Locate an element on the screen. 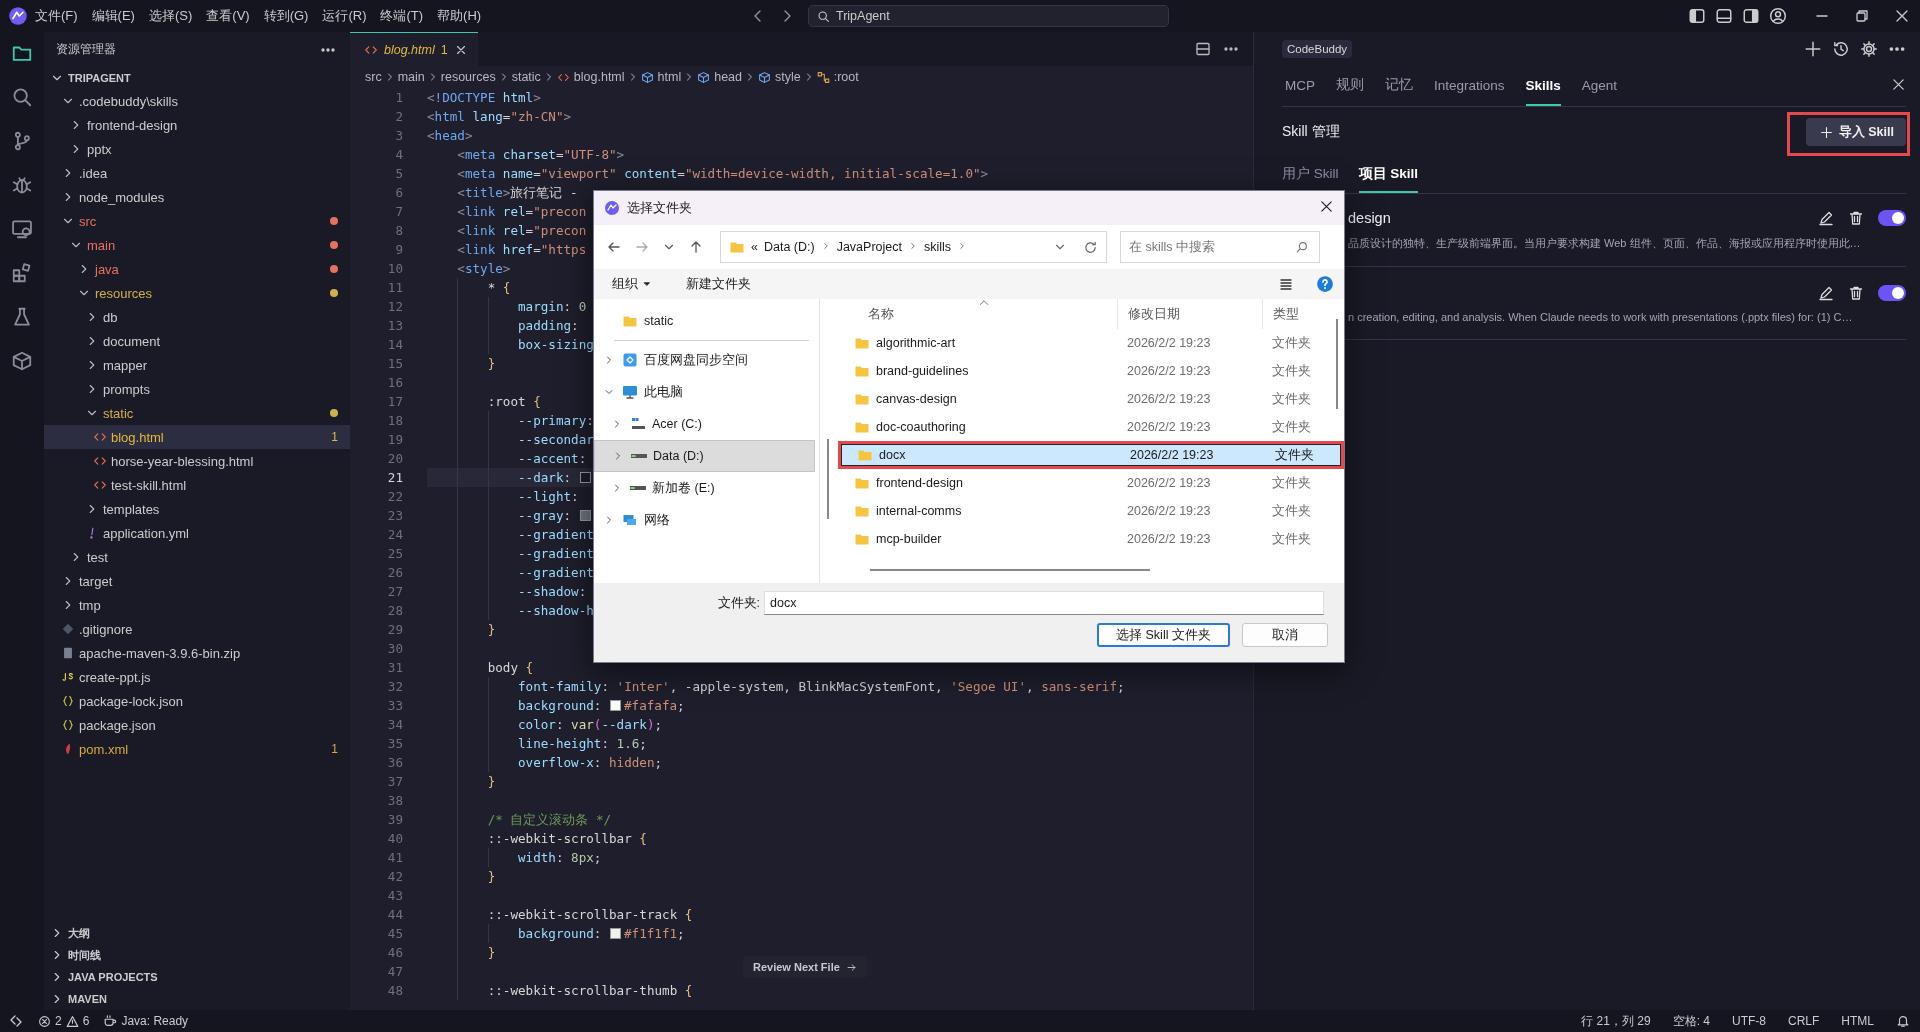  settings-icon is located at coordinates (1869, 49).